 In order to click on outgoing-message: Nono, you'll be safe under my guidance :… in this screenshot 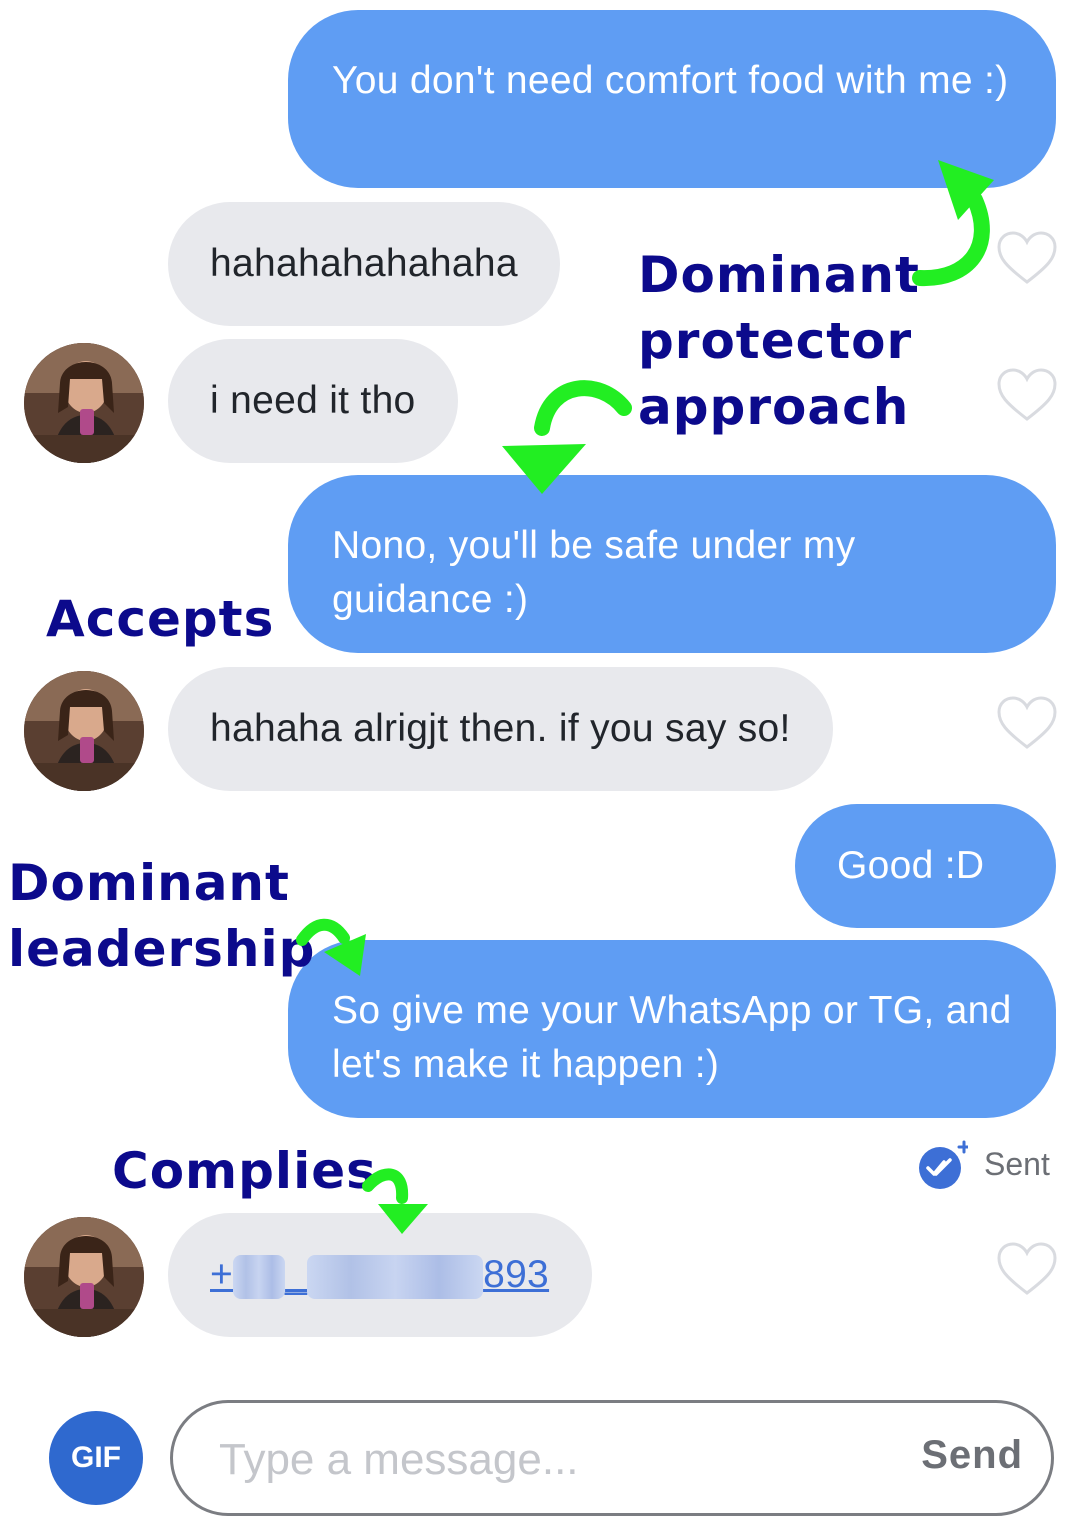, I will do `click(672, 564)`.